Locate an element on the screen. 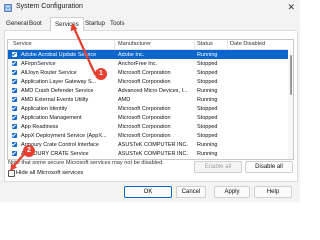 The width and height of the screenshot is (320, 240). column-header-manufacturer: Manufacturer is located at coordinates (134, 44).